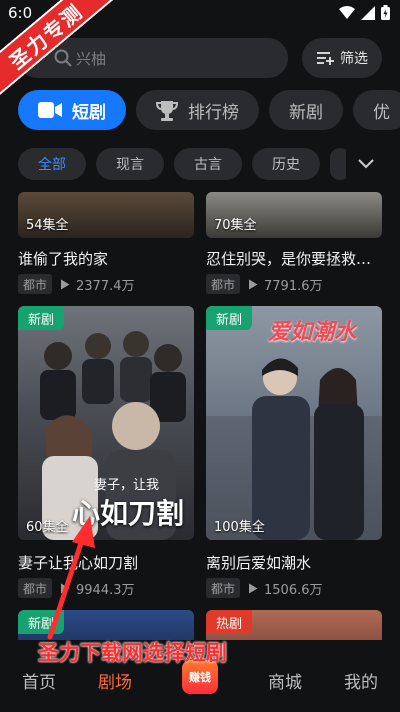 Image resolution: width=400 pixels, height=712 pixels. Describe the element at coordinates (105, 286) in the screenshot. I see `play-count-value: 2377.4万` at that location.